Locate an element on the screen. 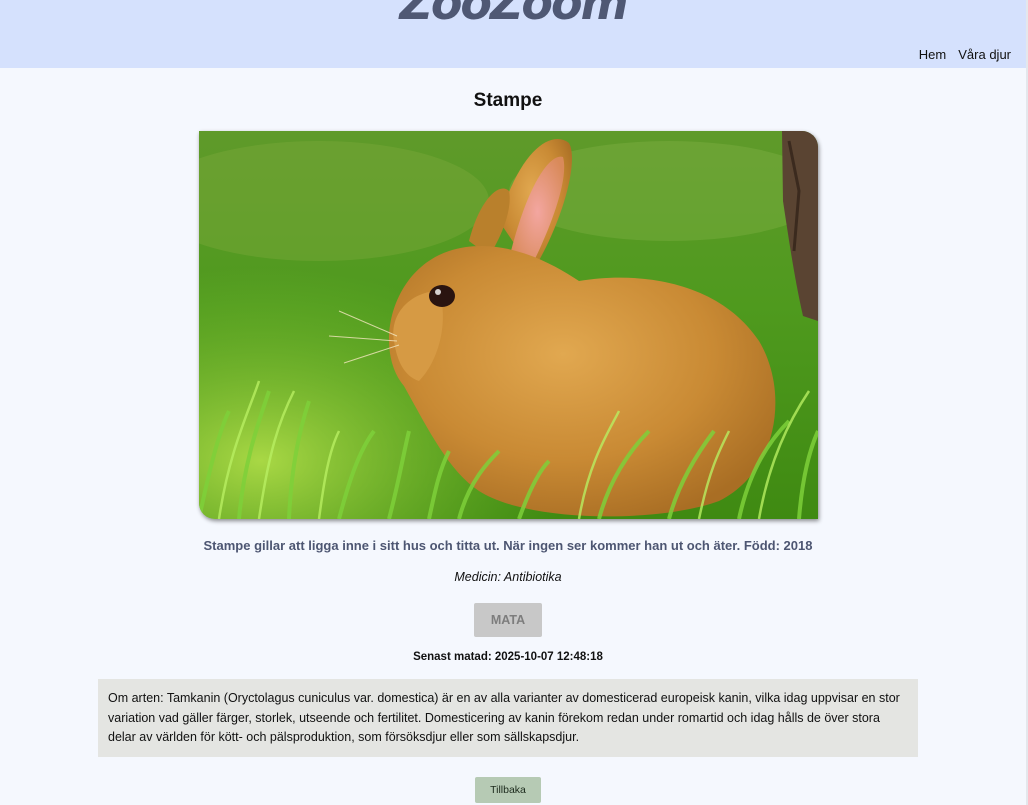 The height and width of the screenshot is (805, 1028). logo-text: ZooZoom is located at coordinates (513, 11).